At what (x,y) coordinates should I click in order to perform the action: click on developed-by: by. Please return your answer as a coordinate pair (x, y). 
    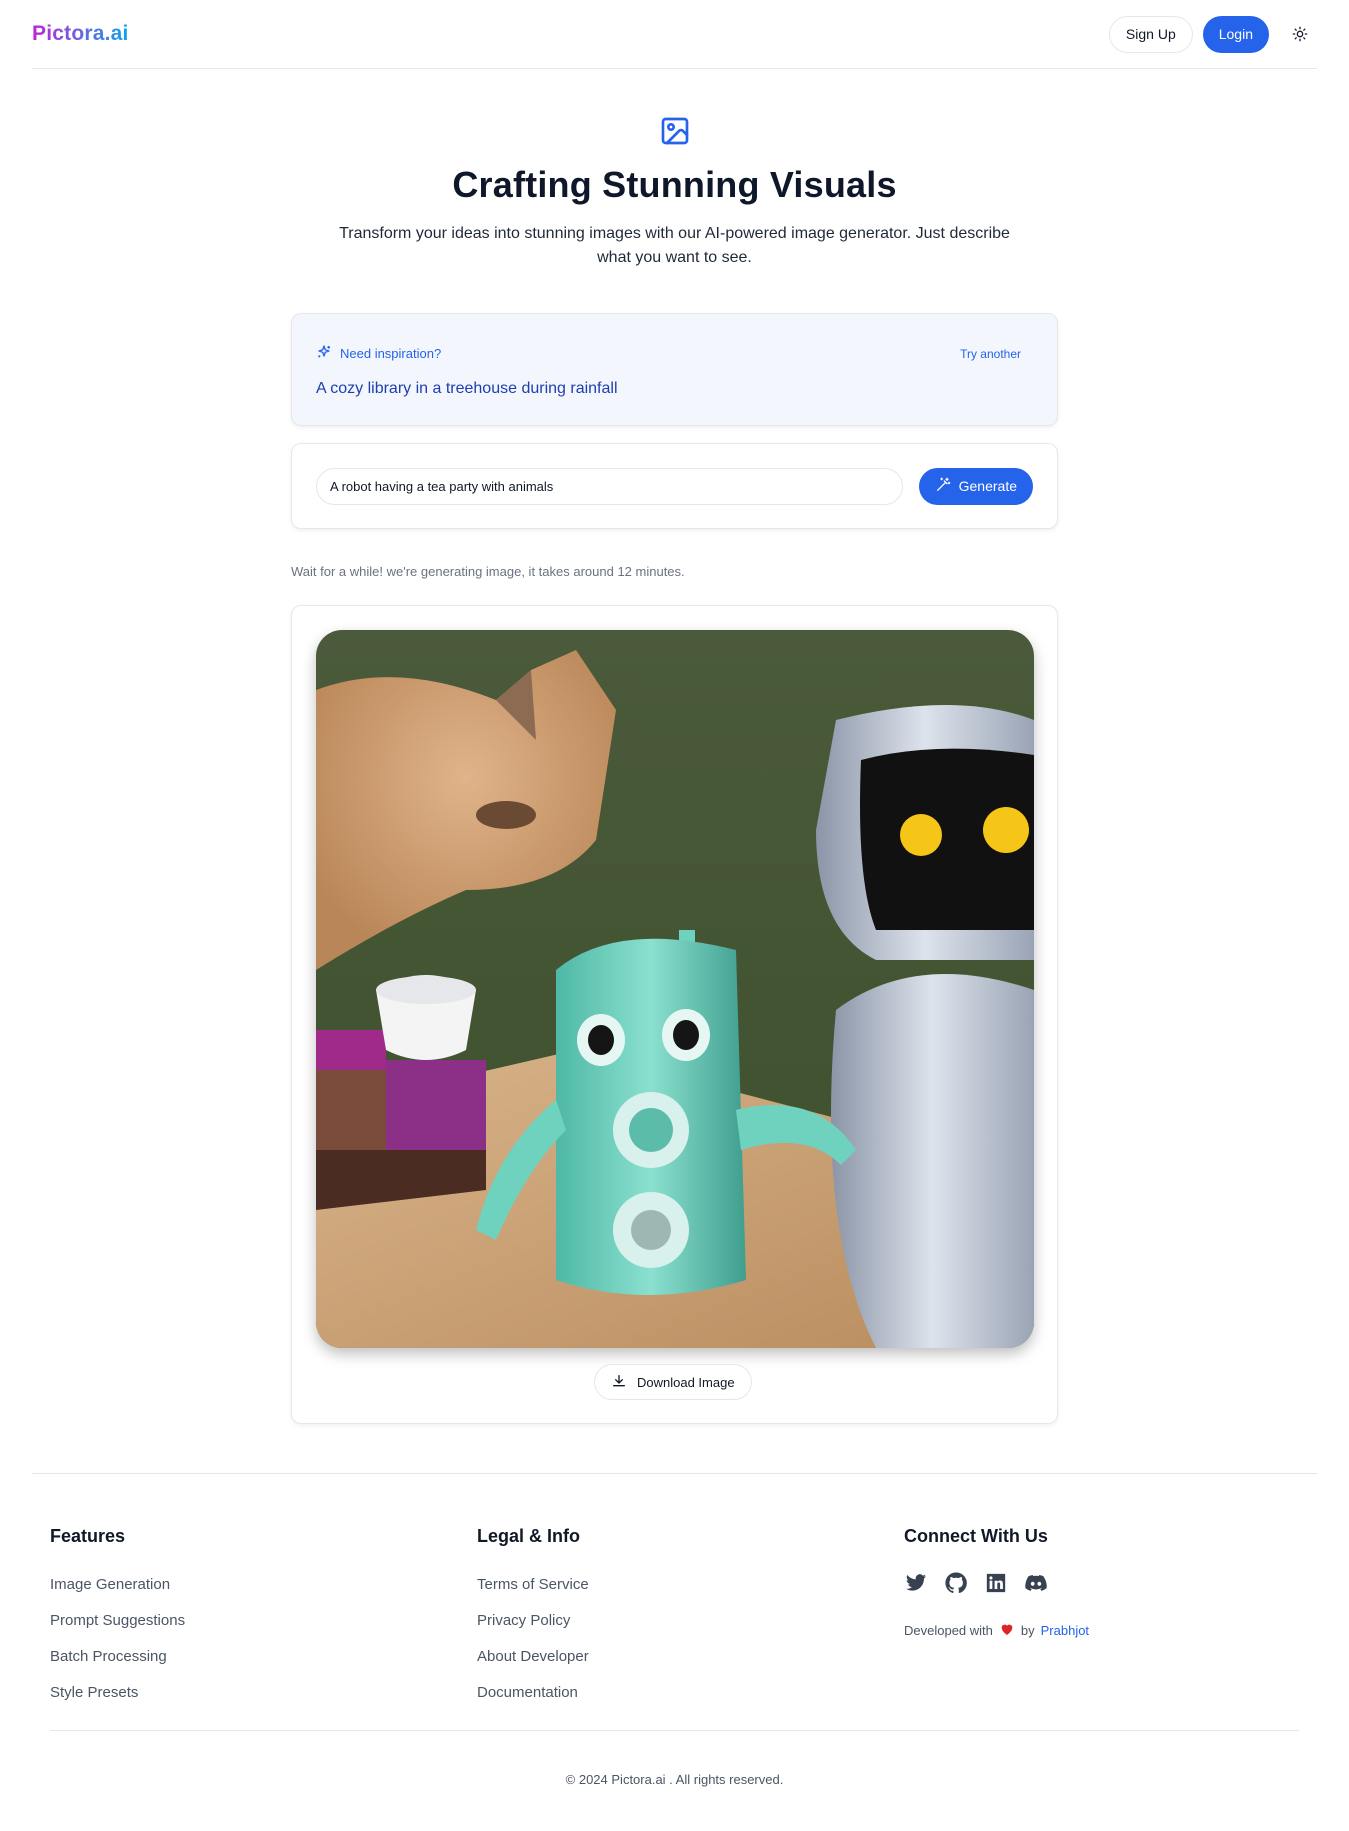
    Looking at the image, I should click on (1027, 1630).